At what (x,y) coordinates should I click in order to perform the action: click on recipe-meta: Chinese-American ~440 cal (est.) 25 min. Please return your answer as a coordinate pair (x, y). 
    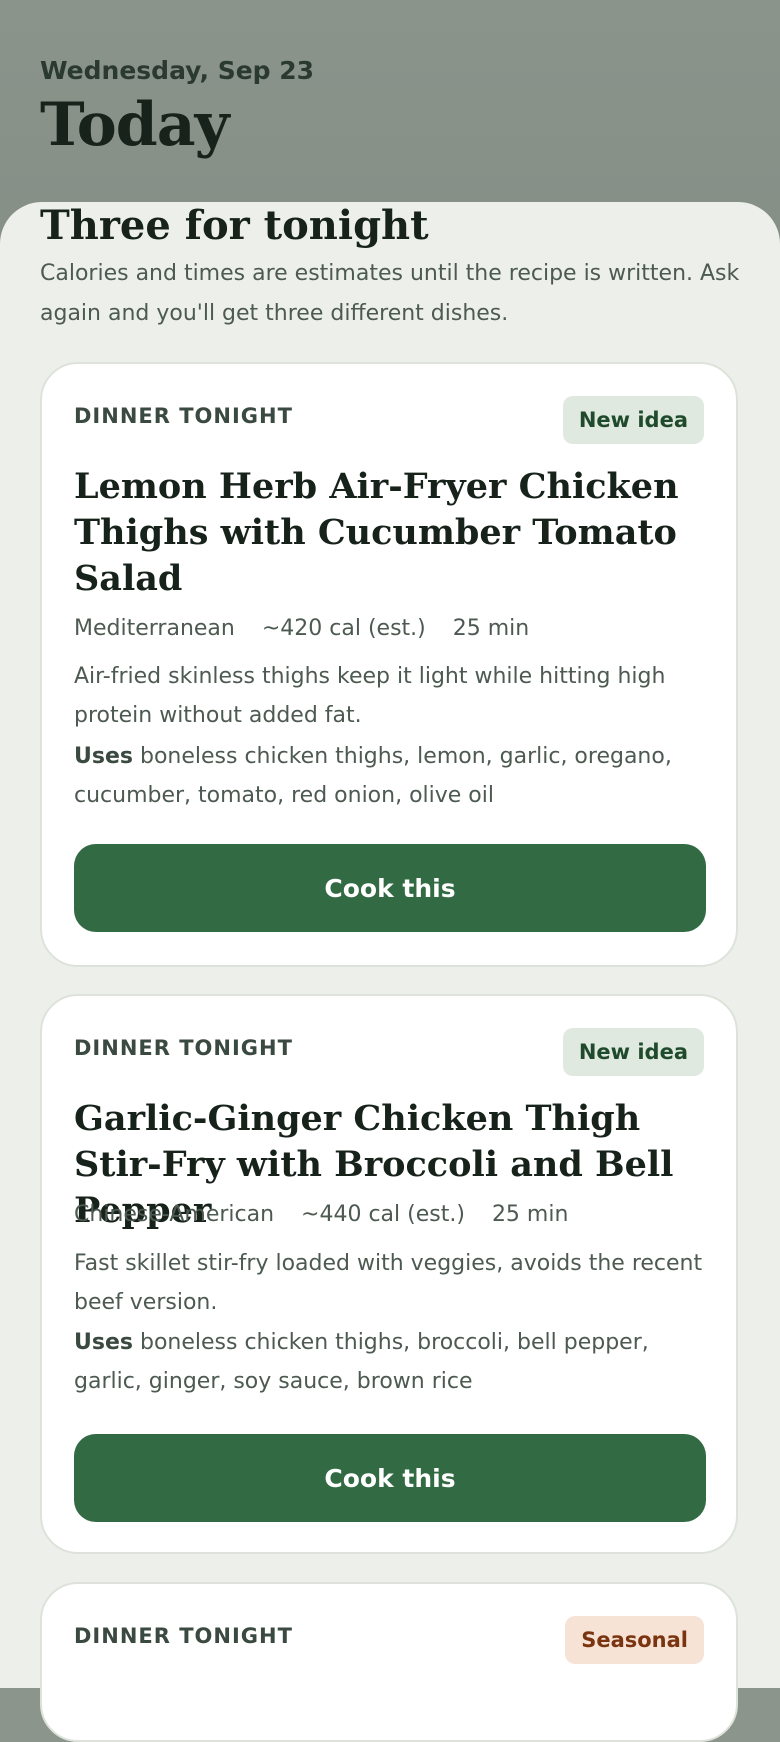
    Looking at the image, I should click on (331, 1214).